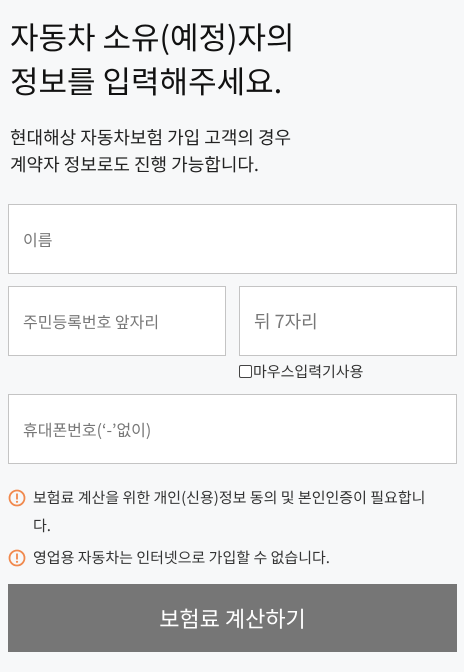 The image size is (464, 672). I want to click on phone-field: 휴대폰번호(‘-’없이), so click(232, 429).